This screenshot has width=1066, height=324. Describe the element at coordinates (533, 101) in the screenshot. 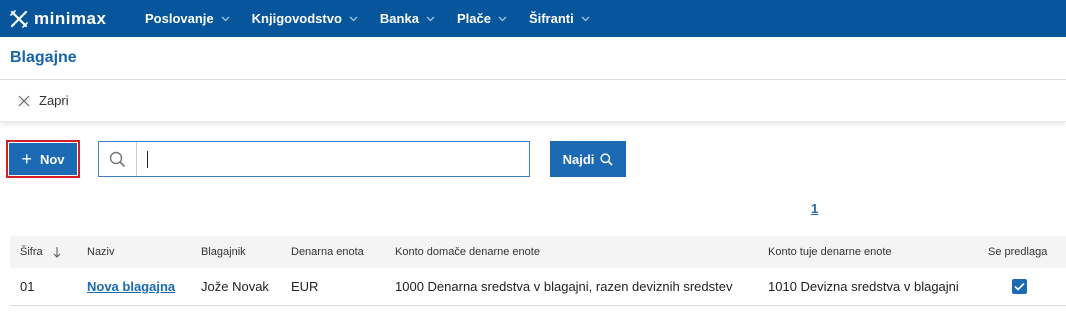

I see `toolbar: Zapri` at that location.